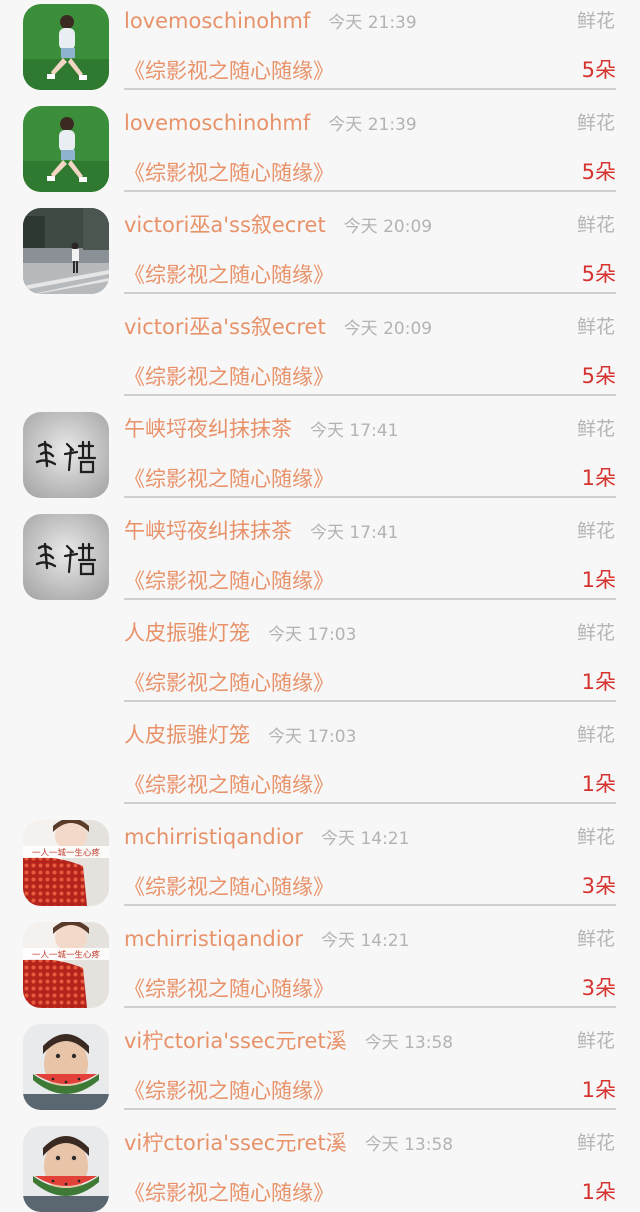 This screenshot has height=1212, width=640. What do you see at coordinates (66, 853) in the screenshot?
I see `avatar-caption: 一人一城一生心疼` at bounding box center [66, 853].